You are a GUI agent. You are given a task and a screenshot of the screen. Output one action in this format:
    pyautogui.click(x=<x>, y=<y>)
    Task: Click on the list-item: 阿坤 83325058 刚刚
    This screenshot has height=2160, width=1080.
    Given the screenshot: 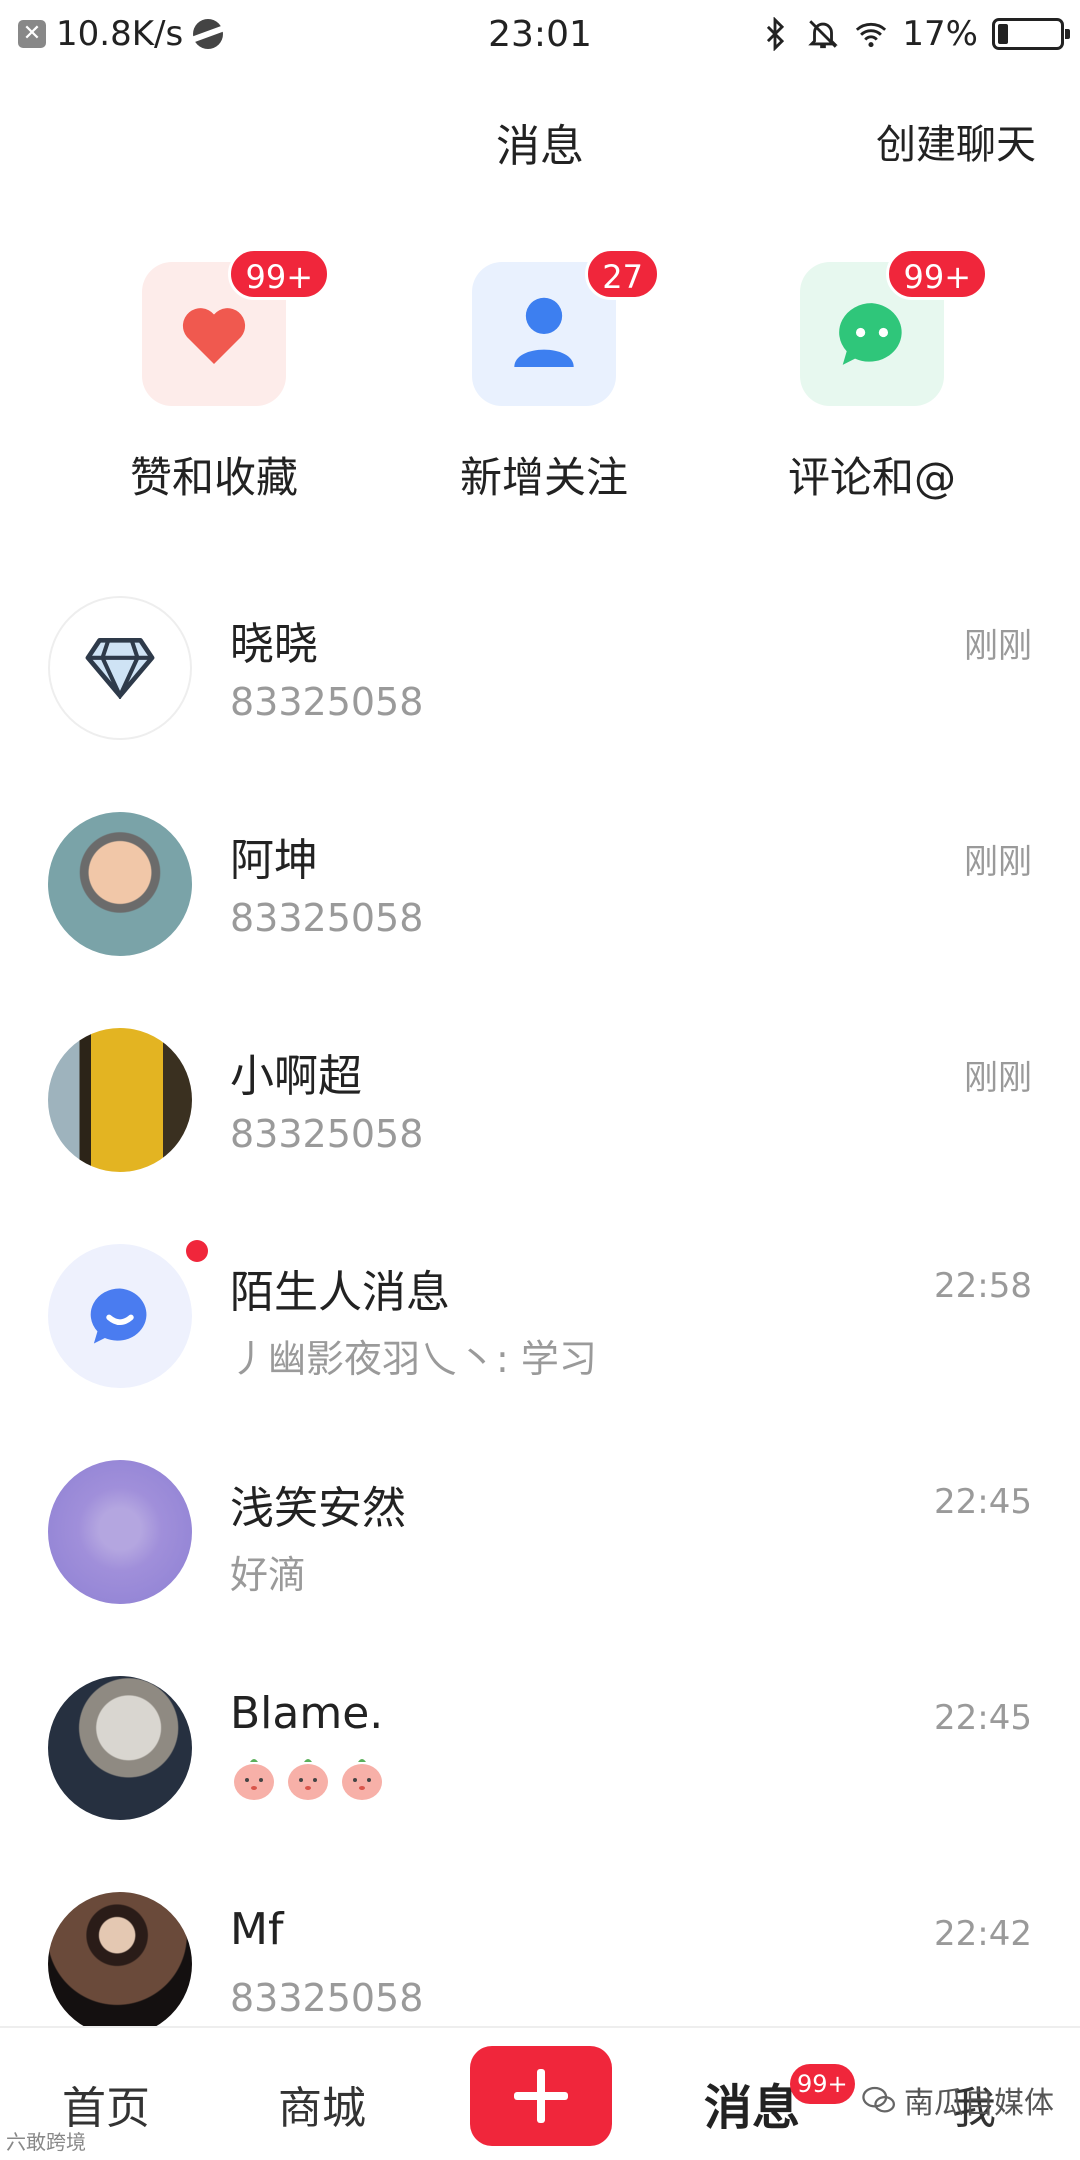 What is the action you would take?
    pyautogui.click(x=540, y=920)
    